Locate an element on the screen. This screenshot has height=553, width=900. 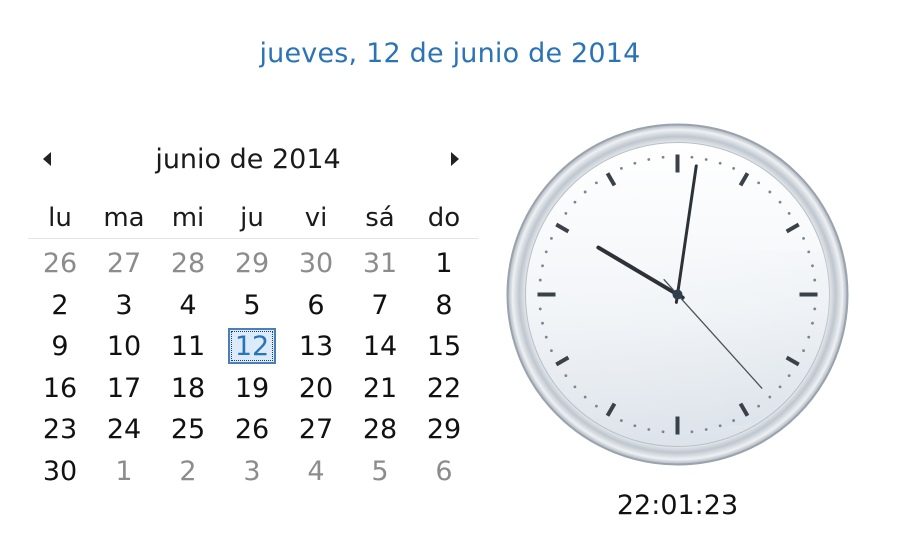
calendar-day: 10 is located at coordinates (124, 347).